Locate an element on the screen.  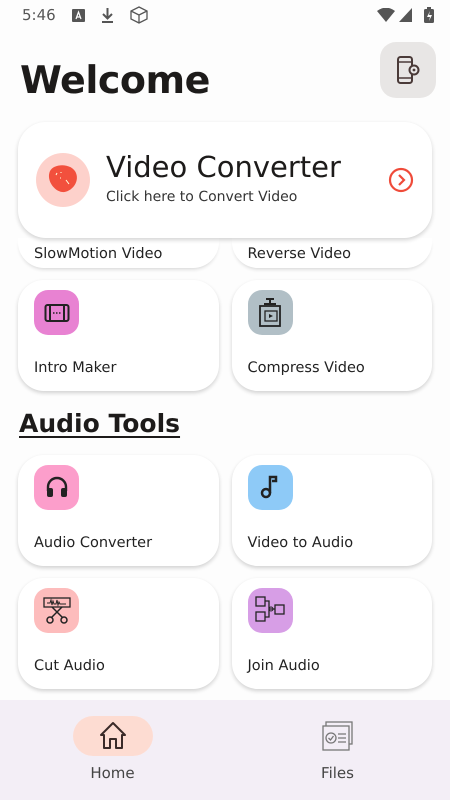
download-icon is located at coordinates (107, 15).